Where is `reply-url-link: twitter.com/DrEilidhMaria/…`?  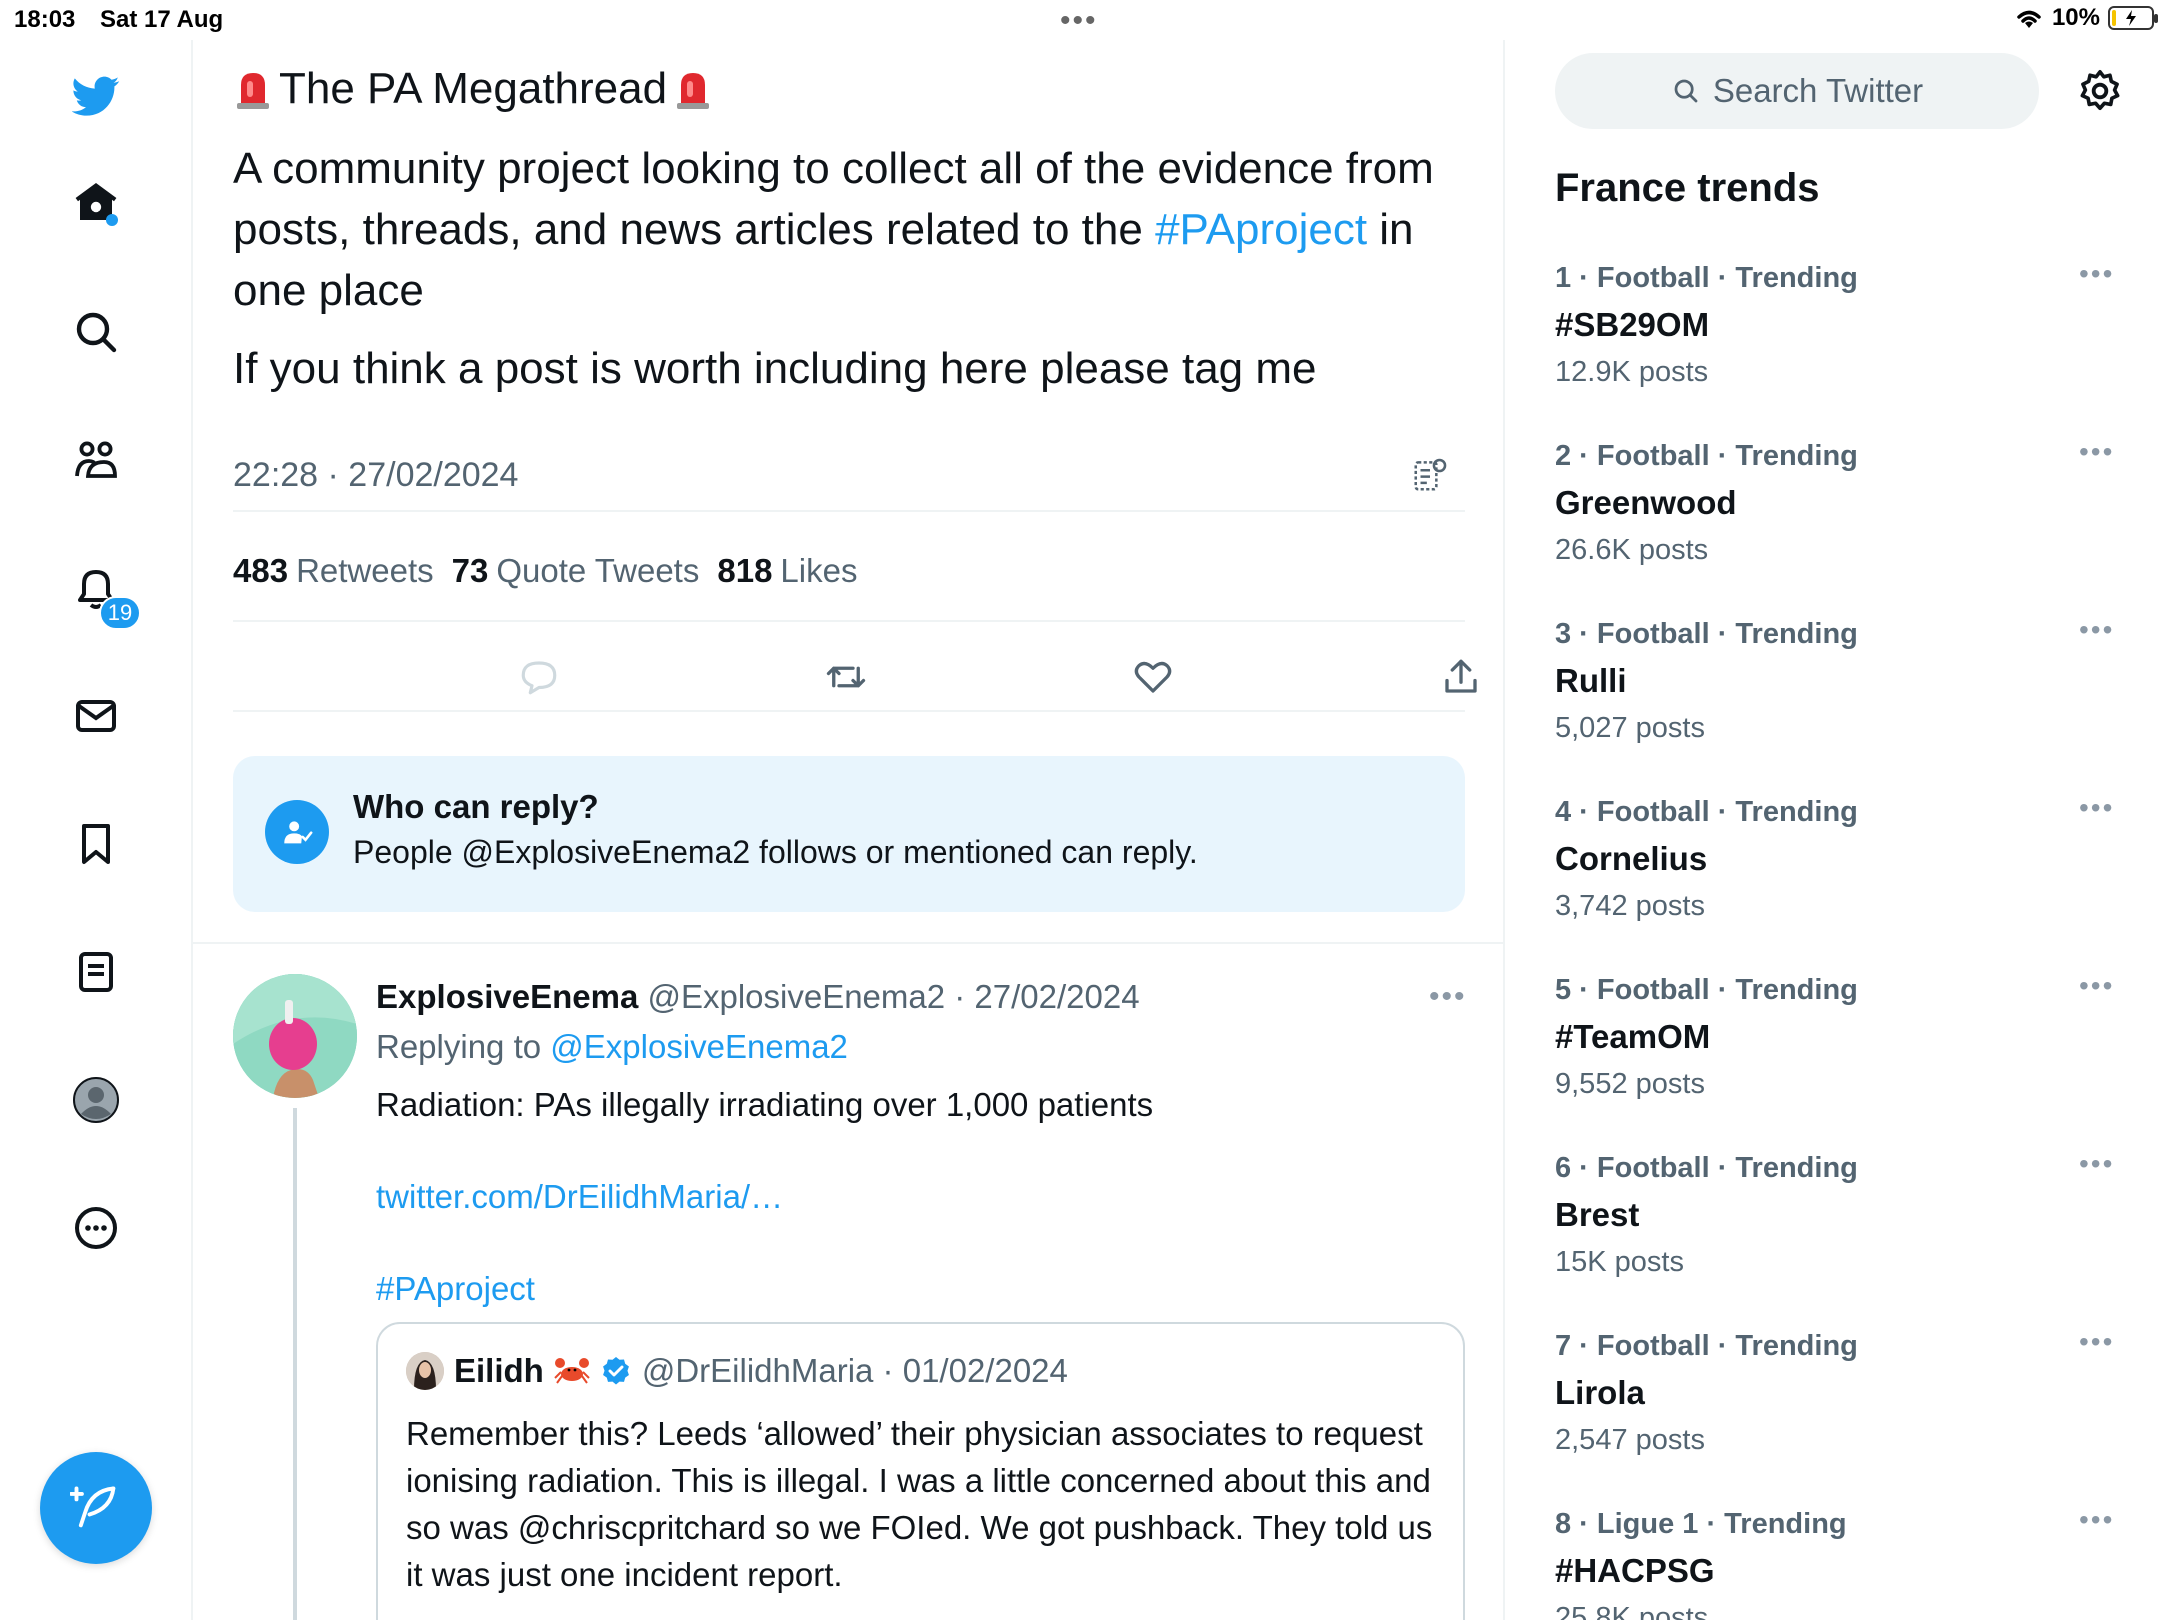
reply-url-link: twitter.com/DrEilidhMaria/… is located at coordinates (579, 1197).